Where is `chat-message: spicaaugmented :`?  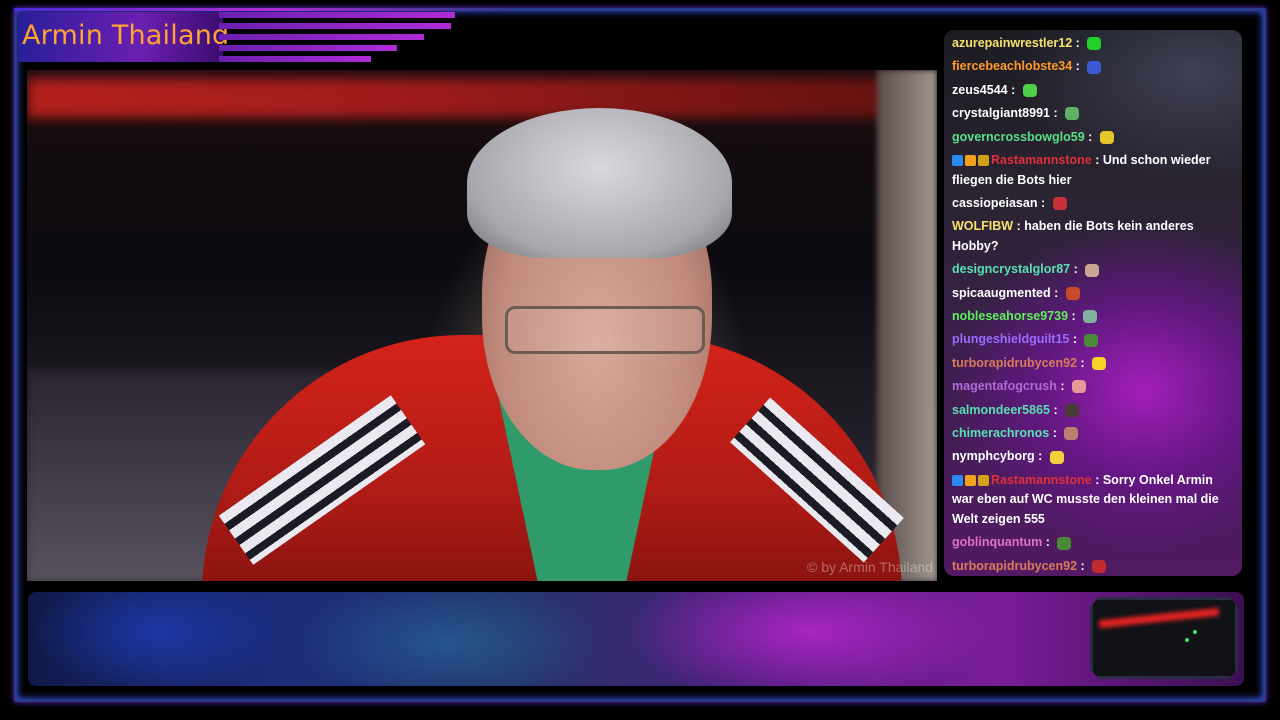
chat-message: spicaaugmented : is located at coordinates (1093, 293).